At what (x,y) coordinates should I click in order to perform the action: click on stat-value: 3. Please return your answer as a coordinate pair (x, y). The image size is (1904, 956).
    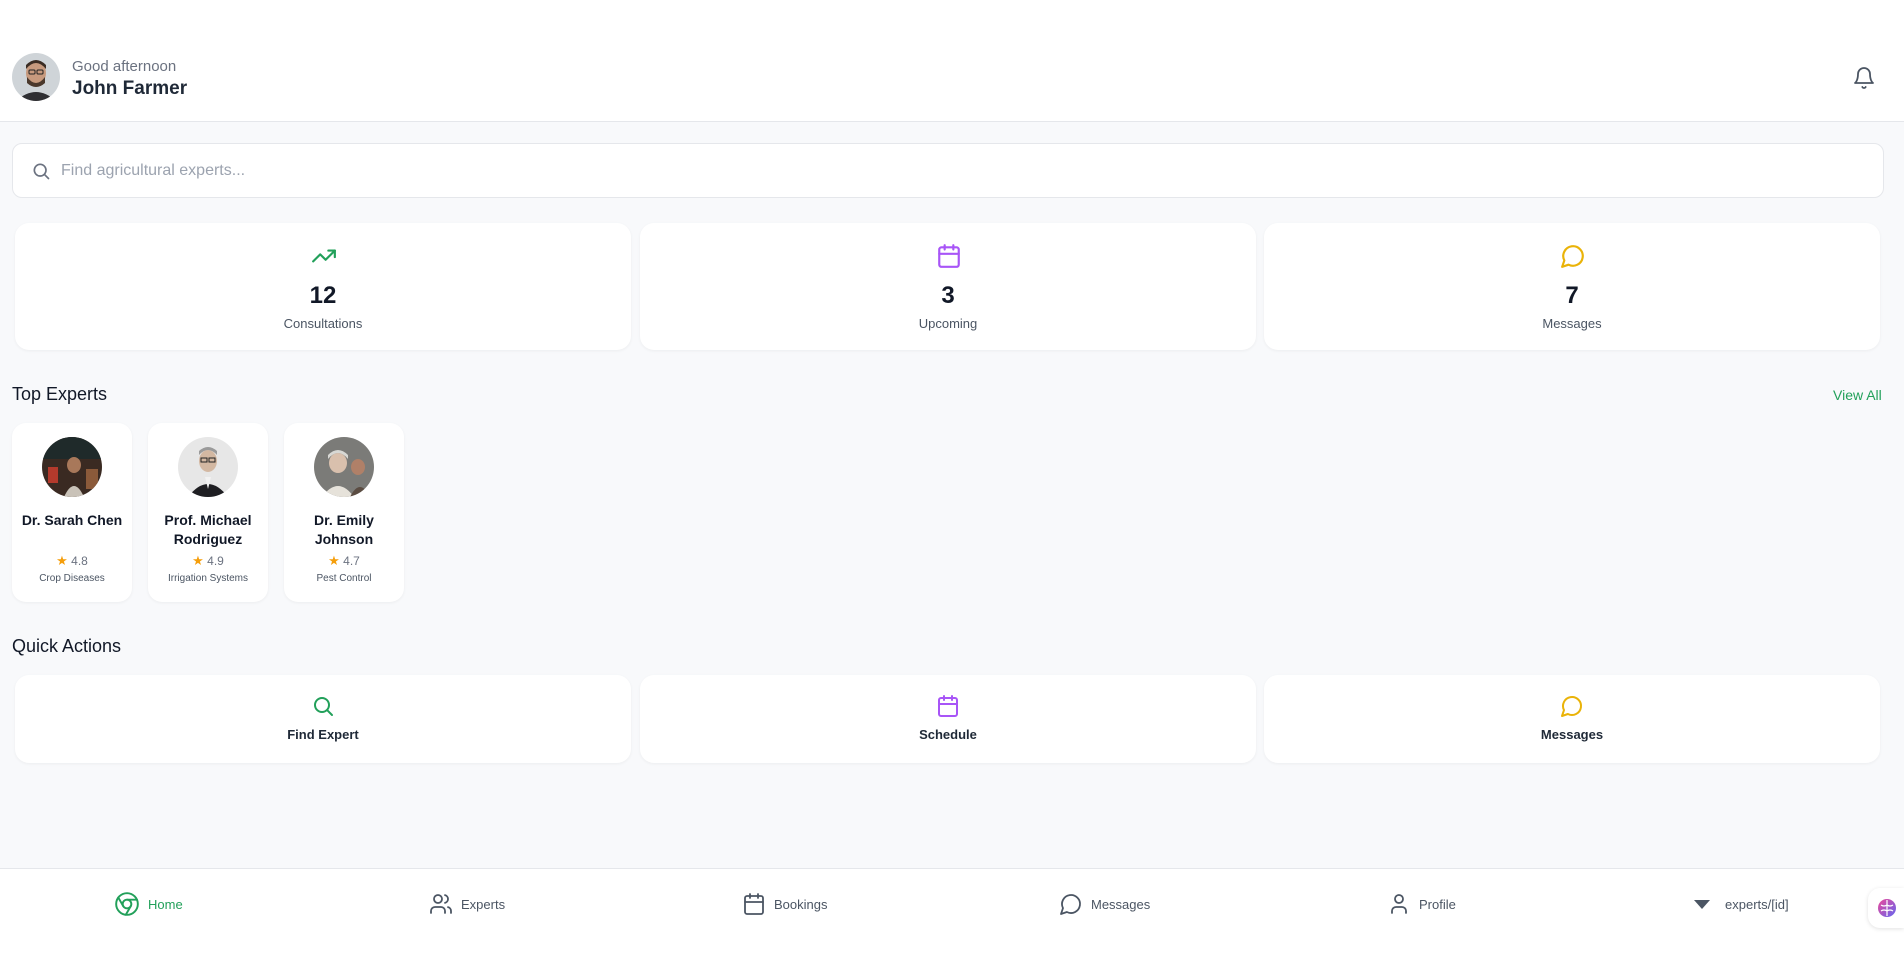
    Looking at the image, I should click on (948, 295).